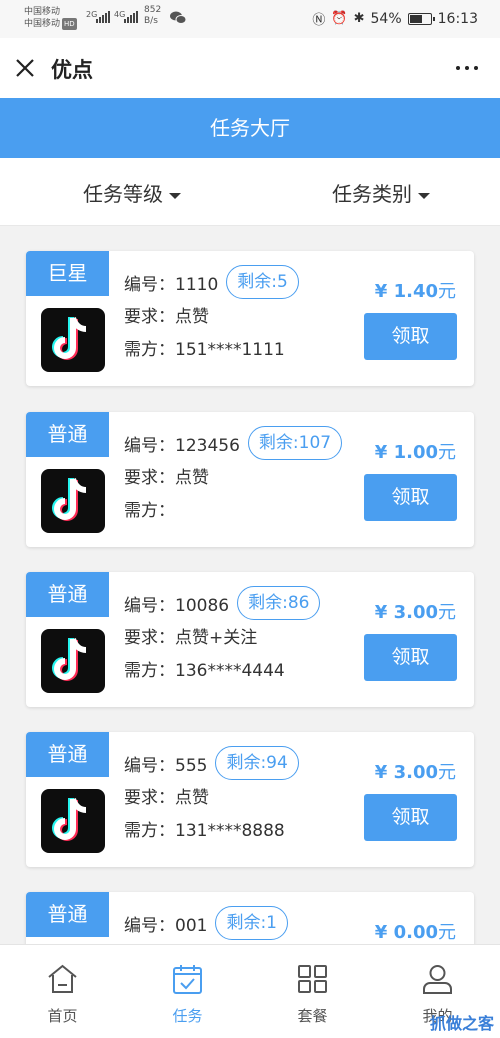  Describe the element at coordinates (339, 18) in the screenshot. I see `alarm-icon: ⏰` at that location.